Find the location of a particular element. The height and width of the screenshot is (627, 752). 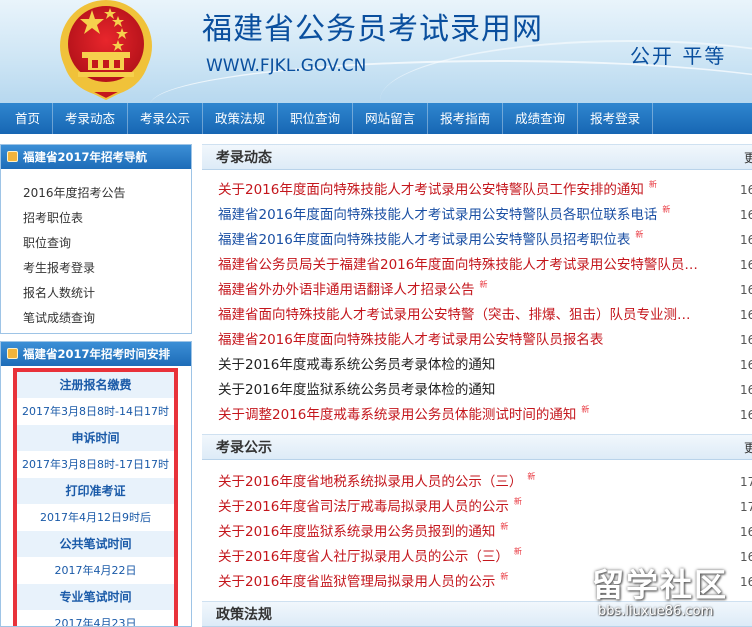

schedule-item: 打印准考证 2017年4月12日9时后 is located at coordinates (95, 504).